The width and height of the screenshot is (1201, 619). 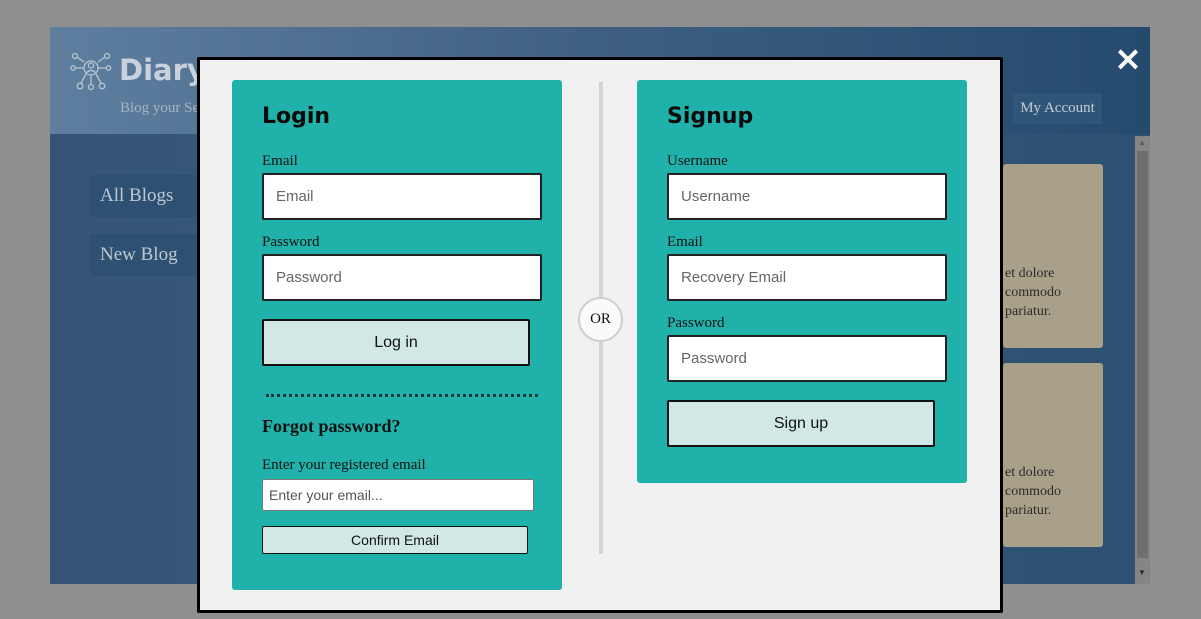 What do you see at coordinates (91, 71) in the screenshot?
I see `logo-icon` at bounding box center [91, 71].